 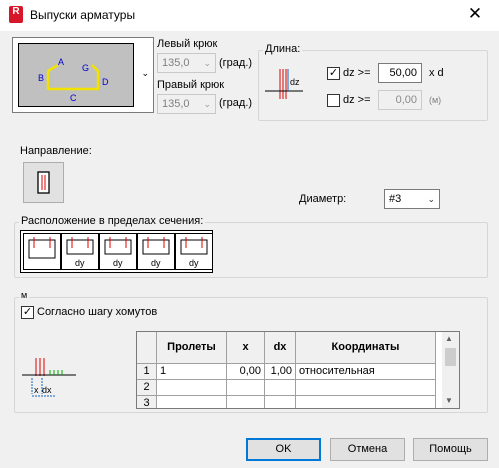 I want to click on location-button-4: dy, so click(x=156, y=251).